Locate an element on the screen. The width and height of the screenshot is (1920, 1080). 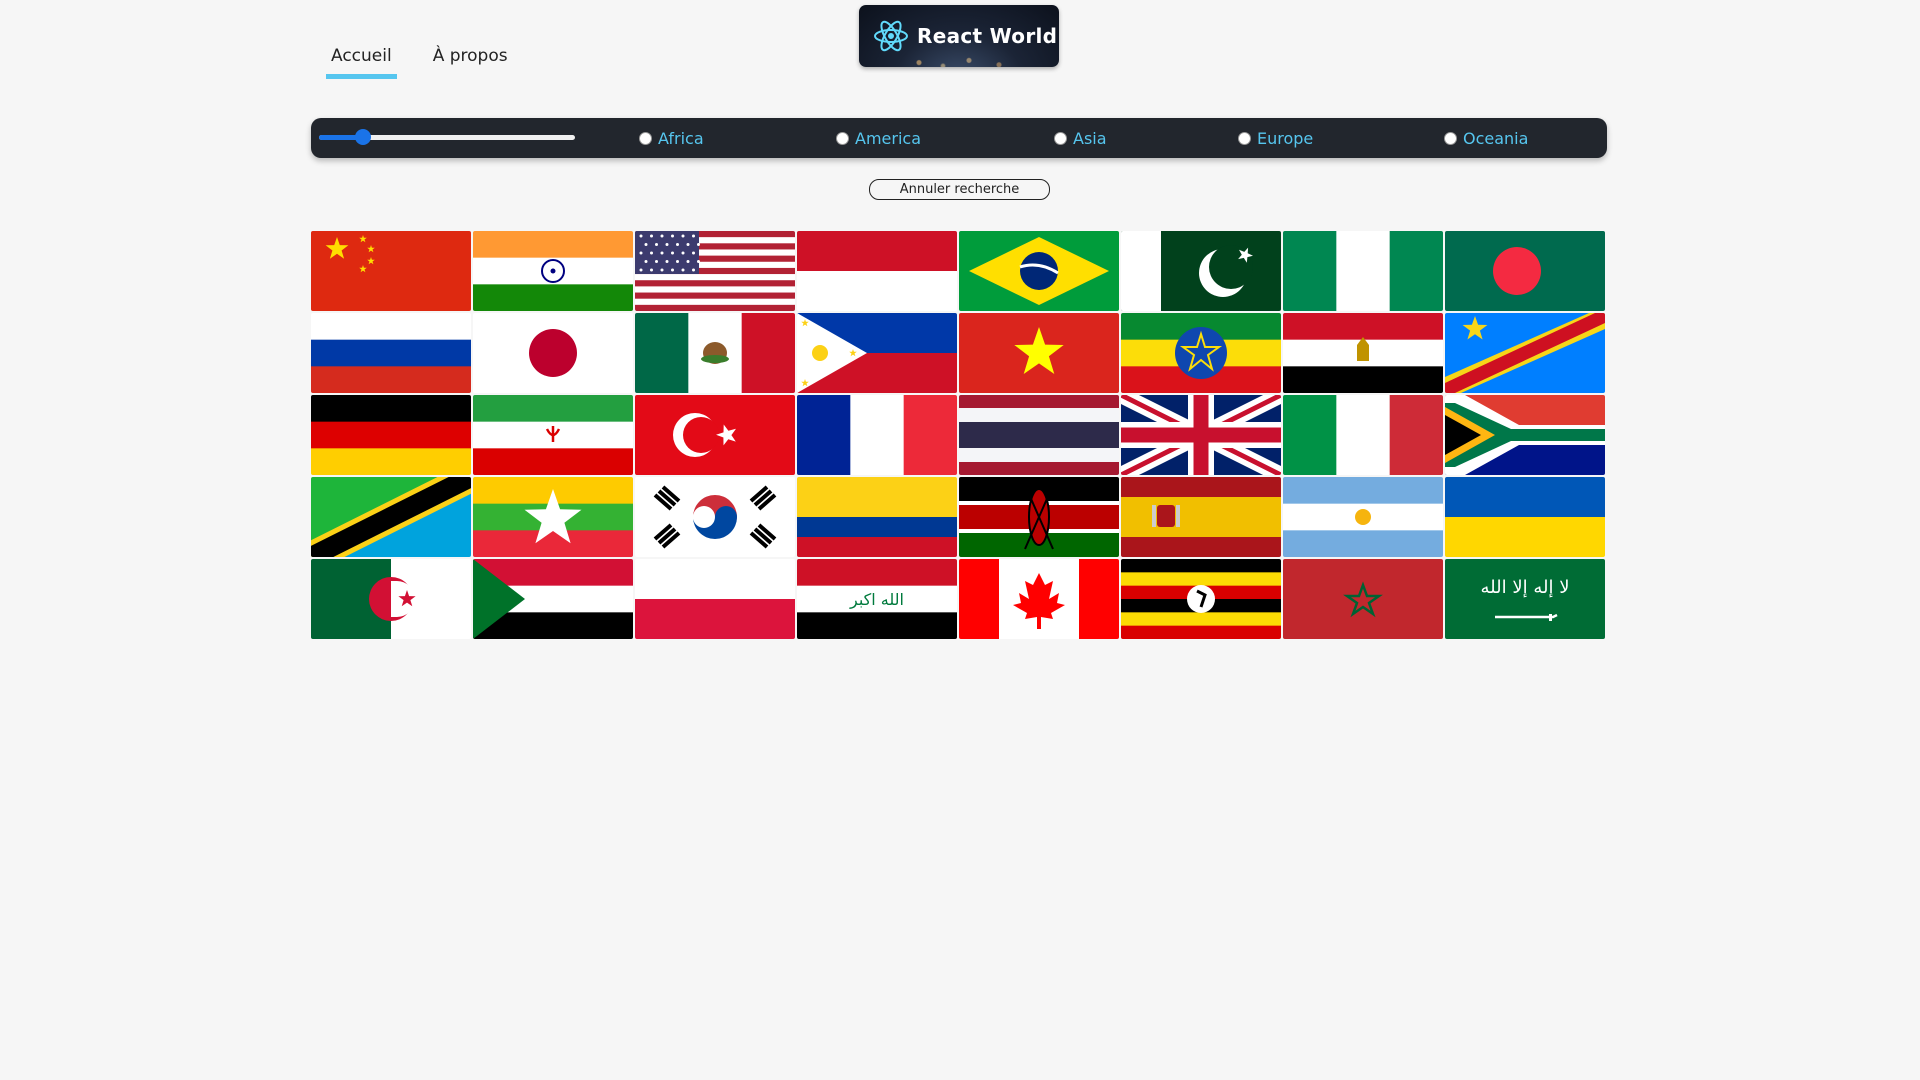
region-radio-asia: Asia is located at coordinates (1080, 138).